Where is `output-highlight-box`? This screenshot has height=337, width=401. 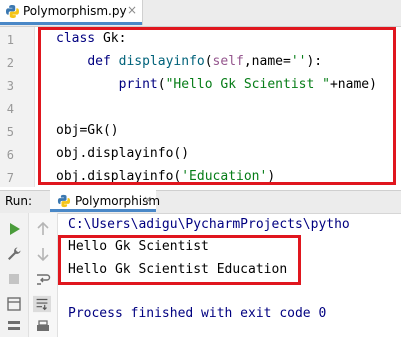 output-highlight-box is located at coordinates (179, 260).